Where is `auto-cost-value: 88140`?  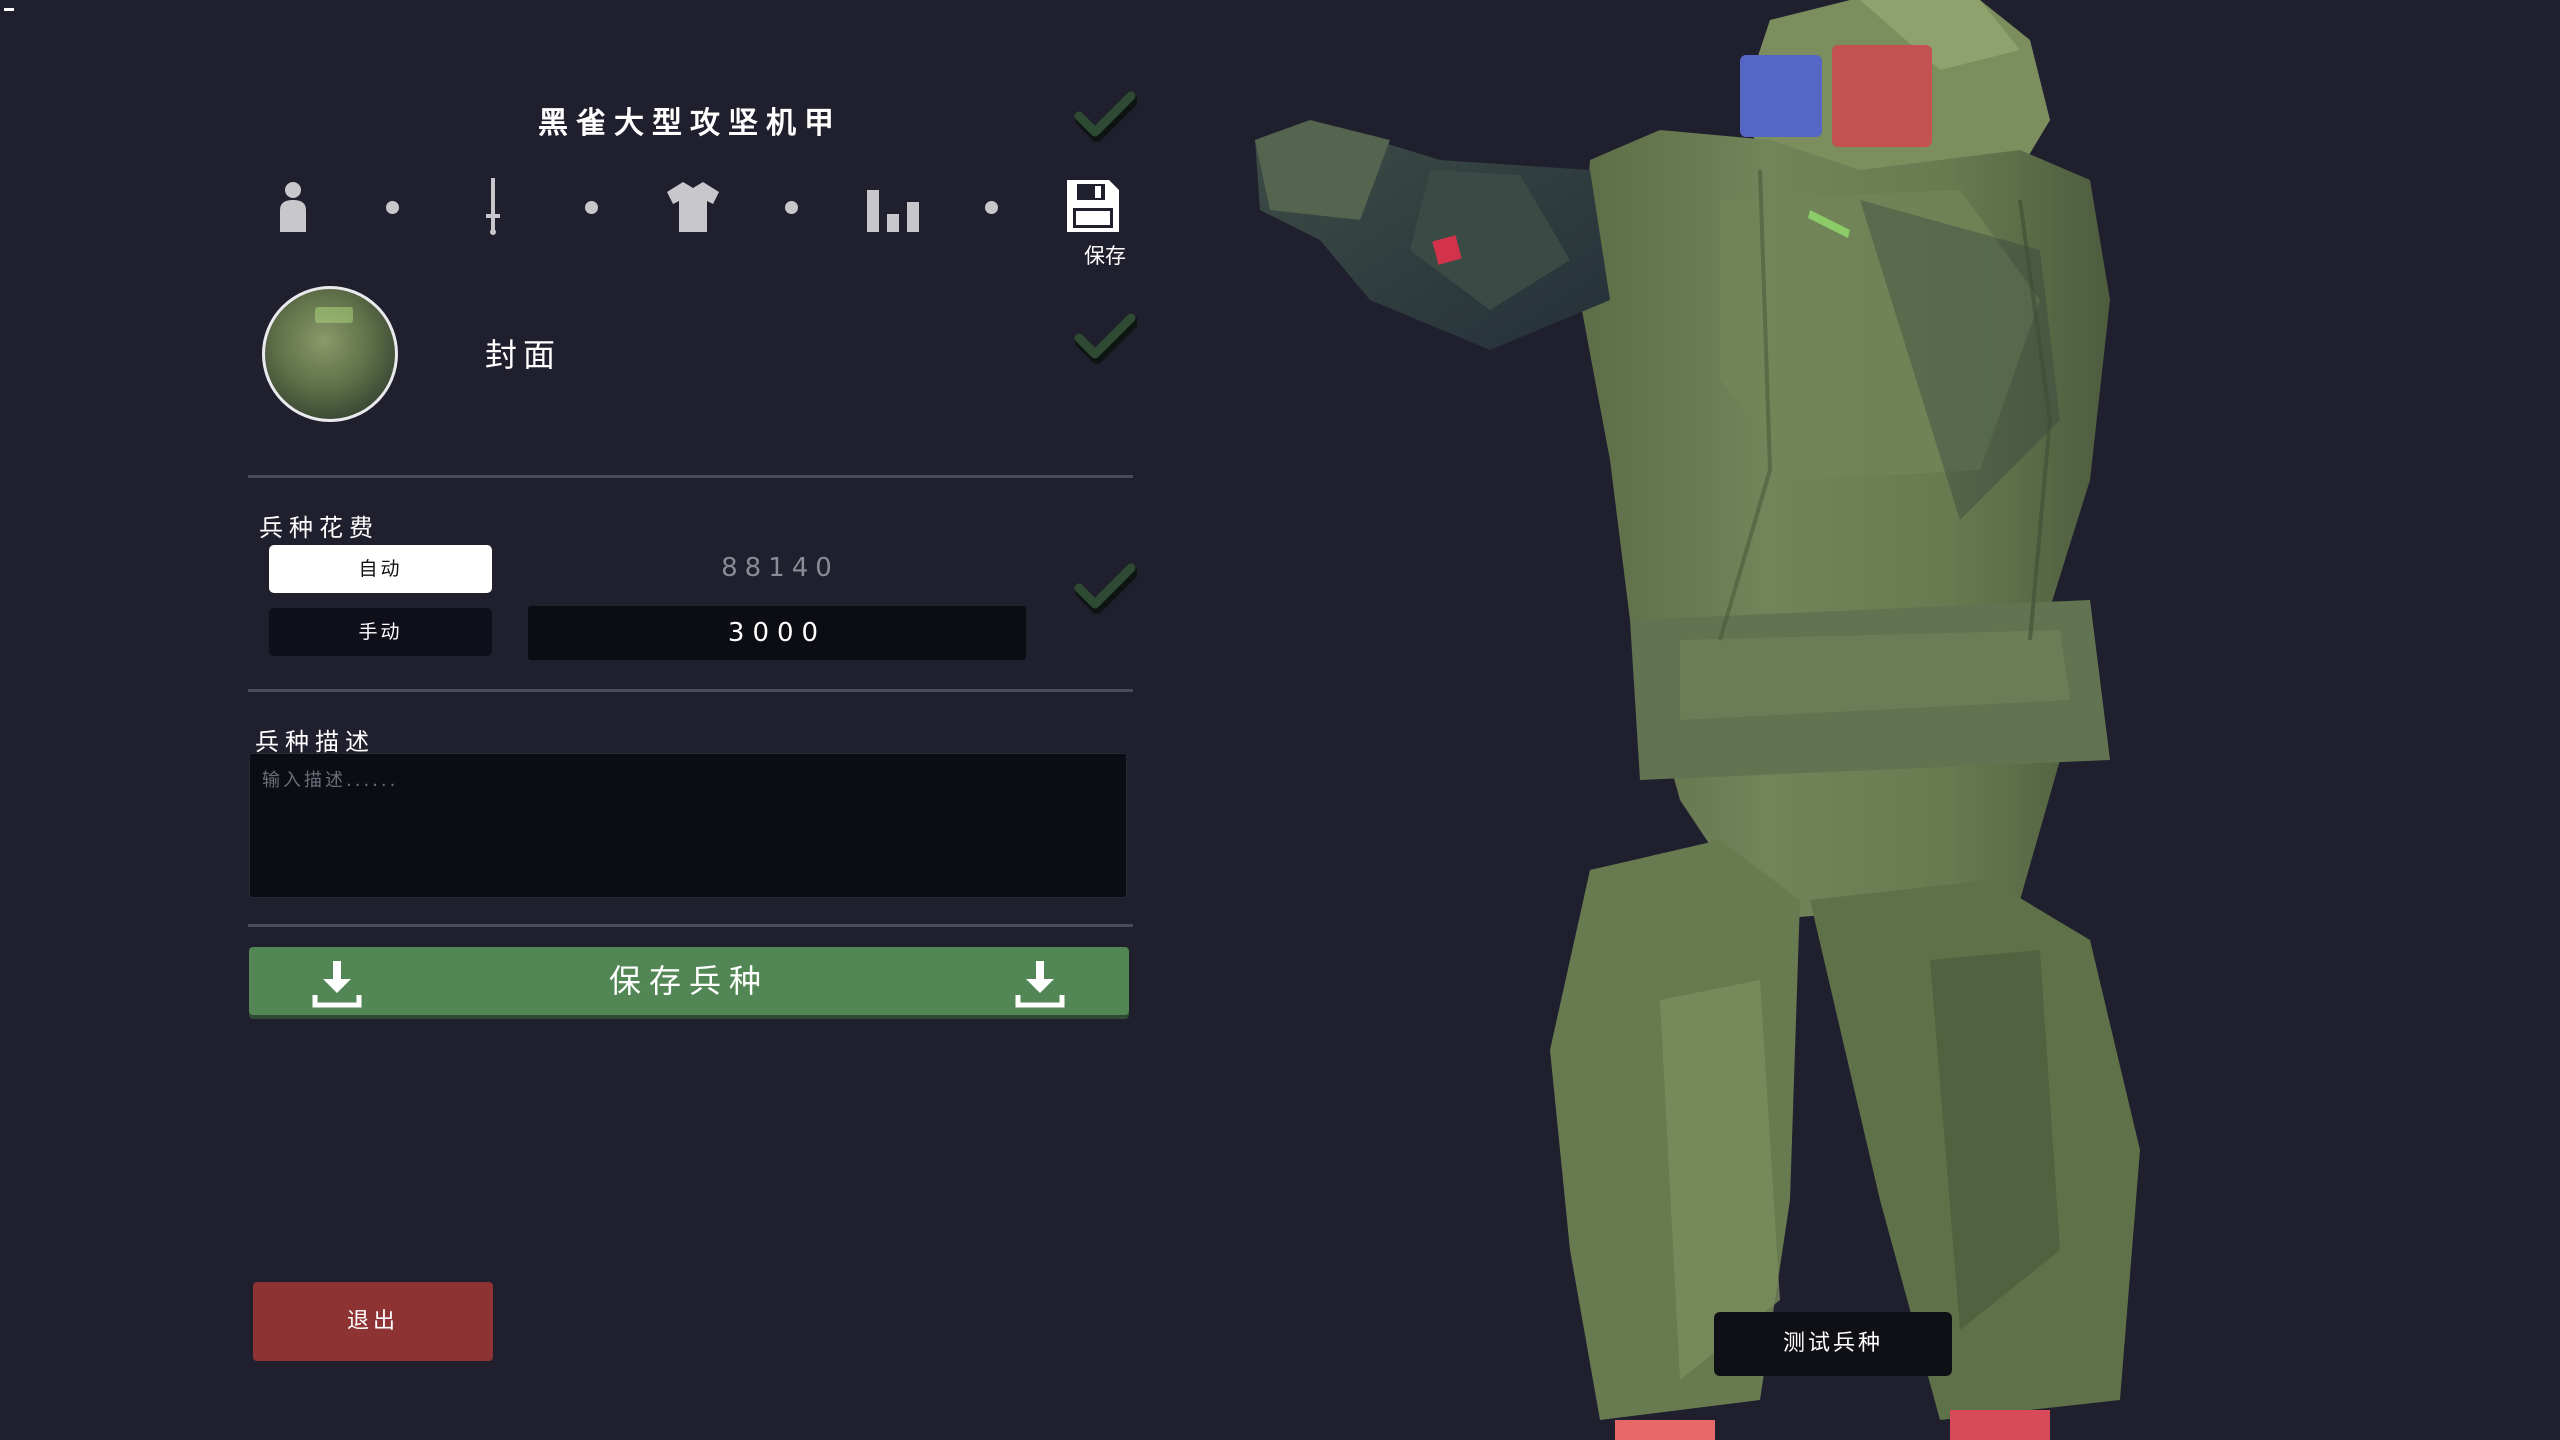
auto-cost-value: 88140 is located at coordinates (780, 568).